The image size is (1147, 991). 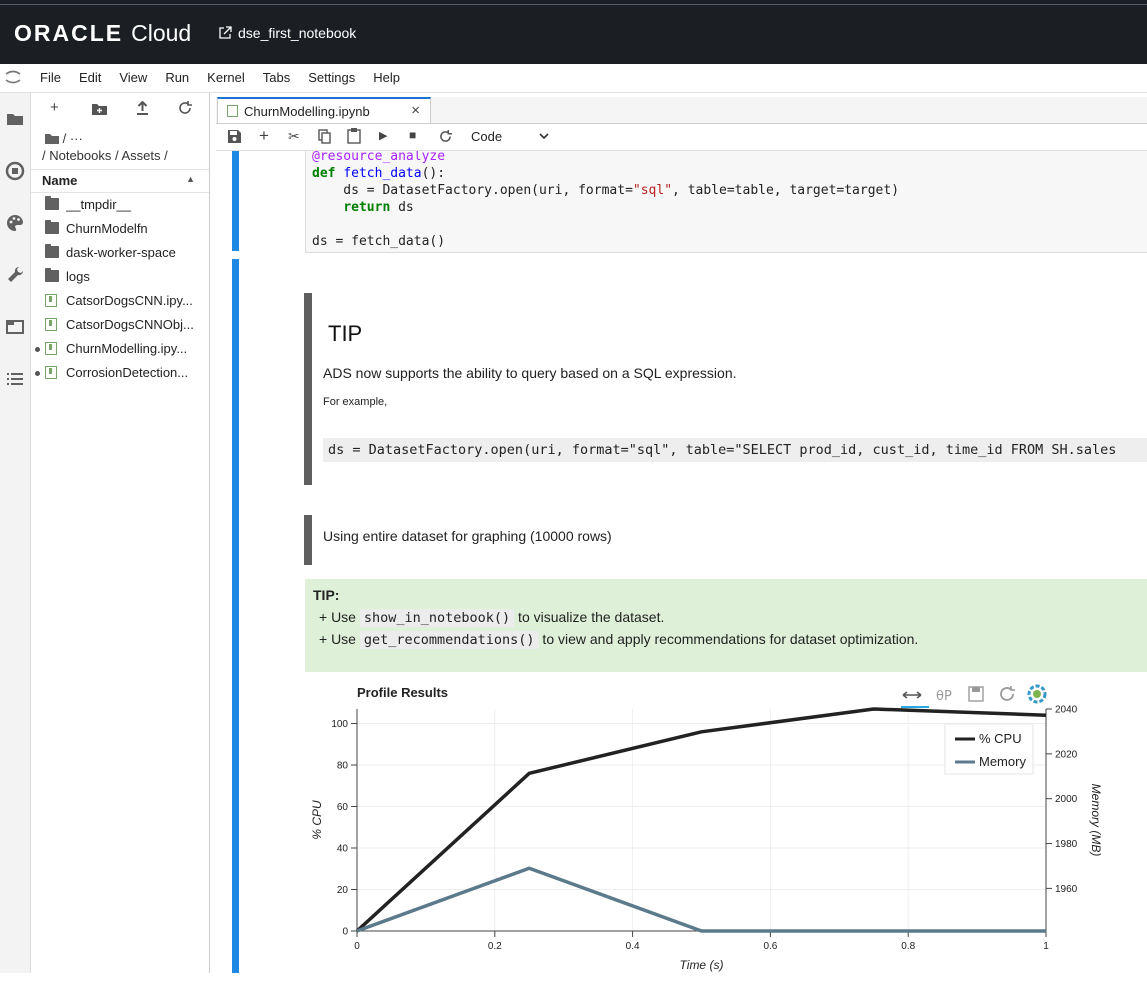 I want to click on menu-tabs: Tabs, so click(x=276, y=77).